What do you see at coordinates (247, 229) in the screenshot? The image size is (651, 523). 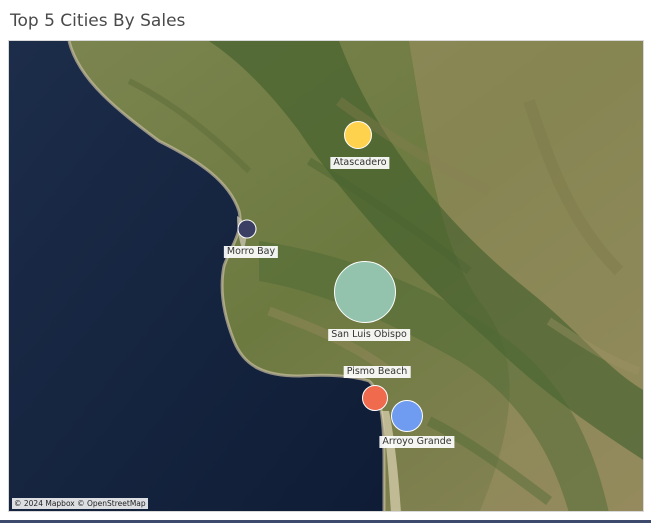 I see `city-marker-morro-bay` at bounding box center [247, 229].